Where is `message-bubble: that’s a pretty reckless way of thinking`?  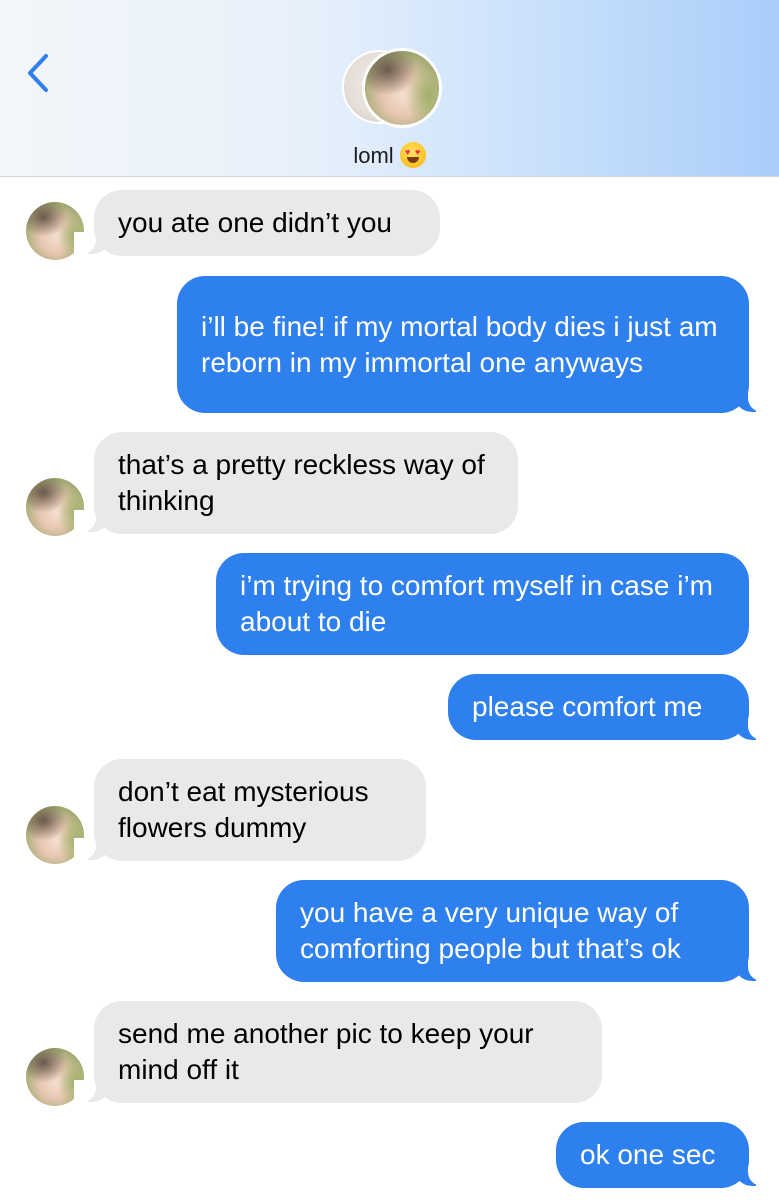 message-bubble: that’s a pretty reckless way of thinking is located at coordinates (306, 483).